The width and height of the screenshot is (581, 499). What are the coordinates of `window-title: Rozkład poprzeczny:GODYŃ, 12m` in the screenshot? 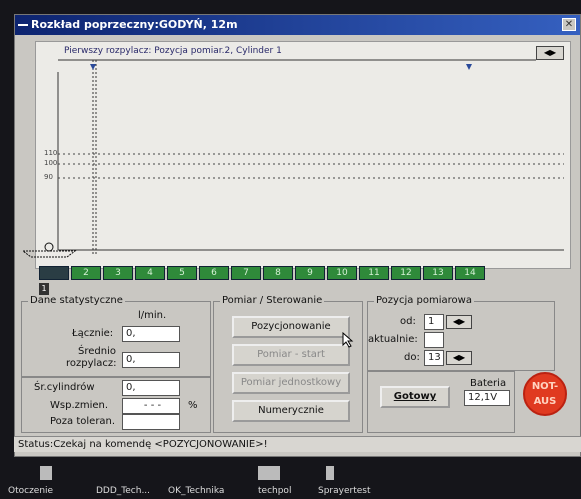 It's located at (134, 24).